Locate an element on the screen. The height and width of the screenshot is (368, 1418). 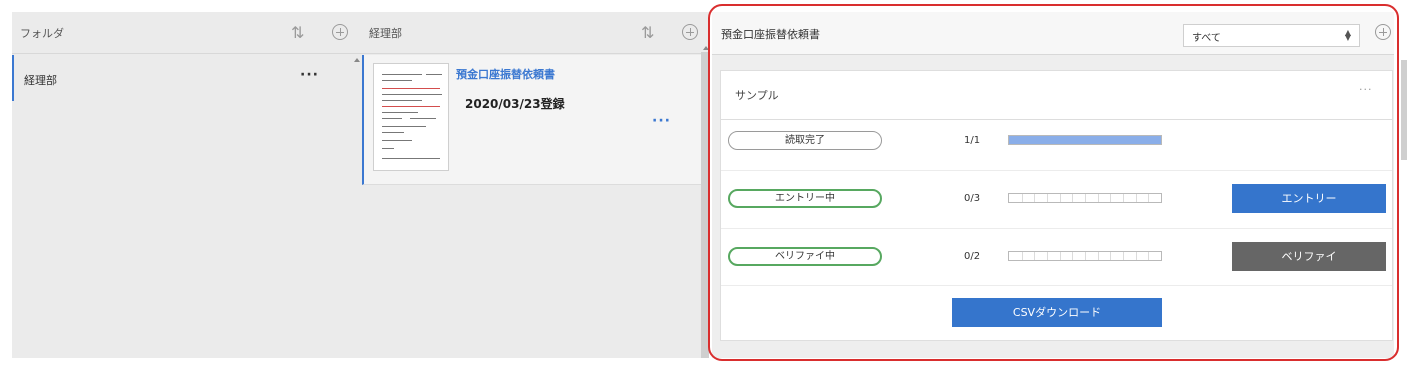
filter-selected-value: すべて is located at coordinates (1206, 38).